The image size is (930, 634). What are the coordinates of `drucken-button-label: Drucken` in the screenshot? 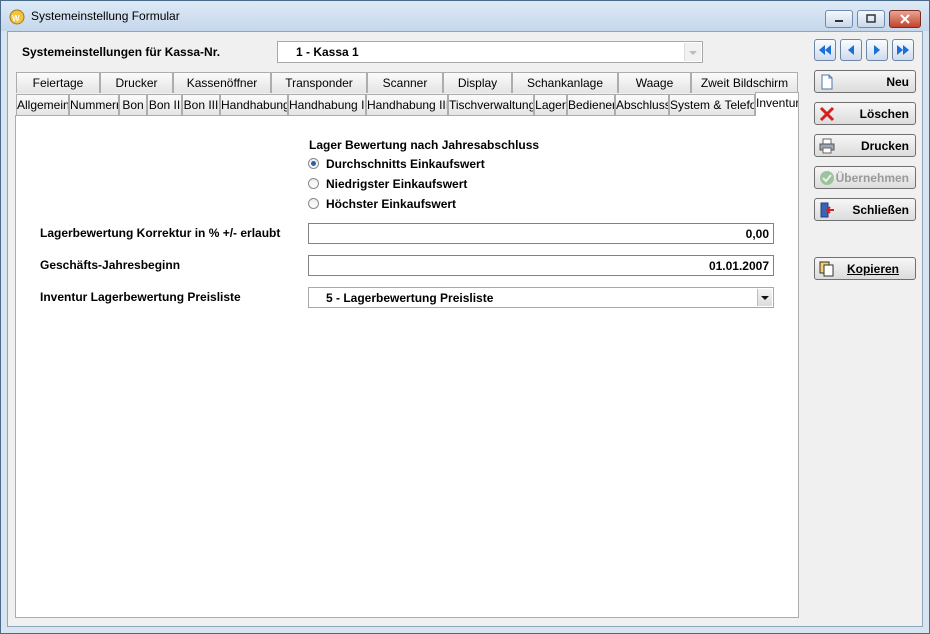 It's located at (884, 146).